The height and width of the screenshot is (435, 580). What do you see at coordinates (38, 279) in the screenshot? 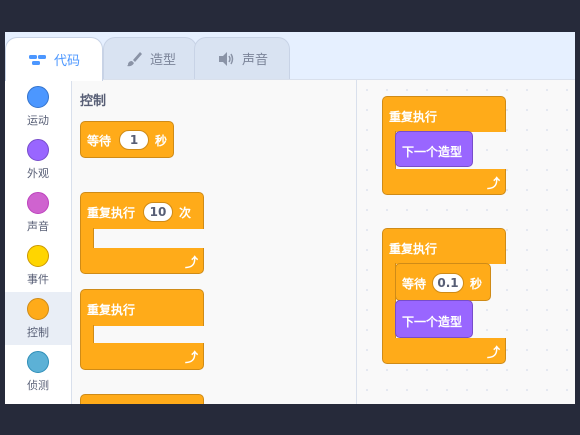
I see `category-events-label: 事件` at bounding box center [38, 279].